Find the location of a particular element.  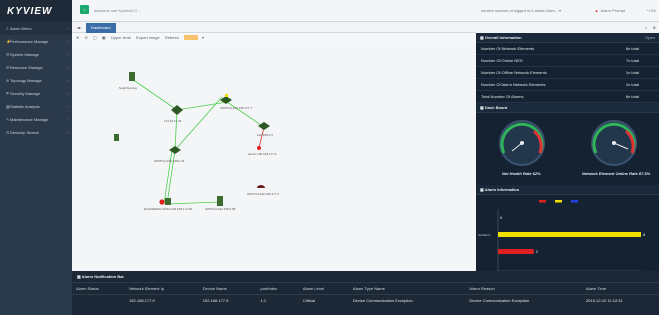

bar-data-label: 0 is located at coordinates (501, 217).